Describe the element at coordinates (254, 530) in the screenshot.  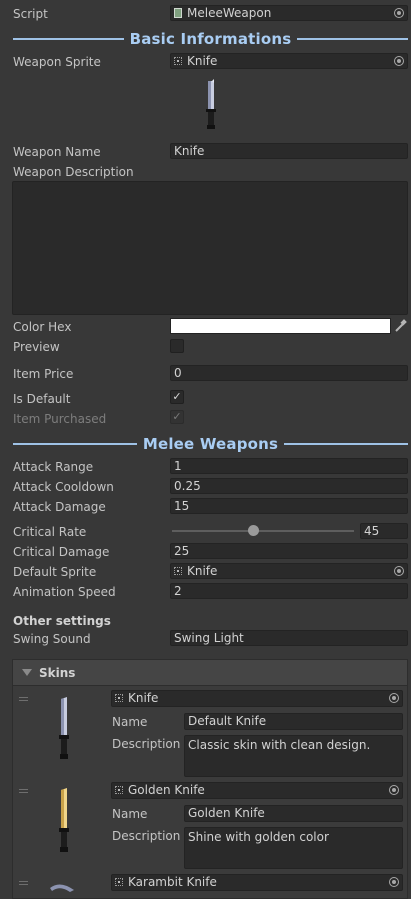
I see `critical-rate-slider-handle` at that location.